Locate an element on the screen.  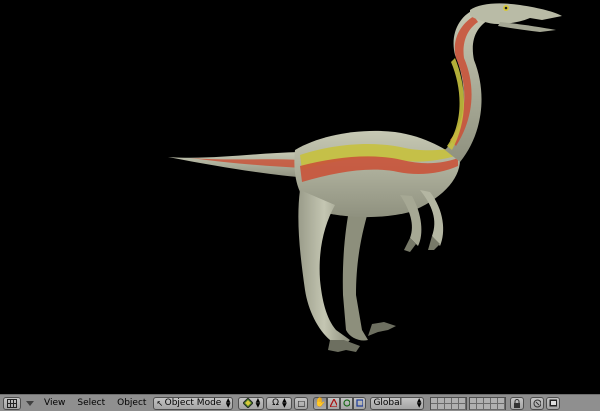
triangle-widget-icon is located at coordinates (334, 403).